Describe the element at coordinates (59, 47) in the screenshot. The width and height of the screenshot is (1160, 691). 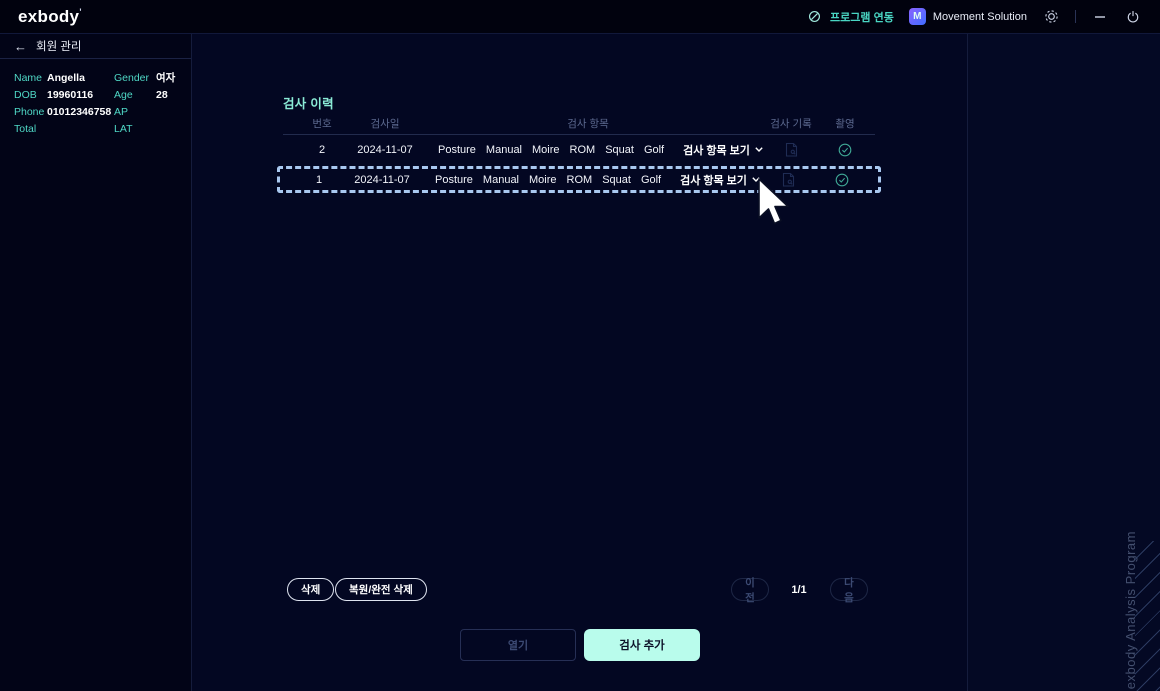
I see `sidebar-title: 회원 관리` at that location.